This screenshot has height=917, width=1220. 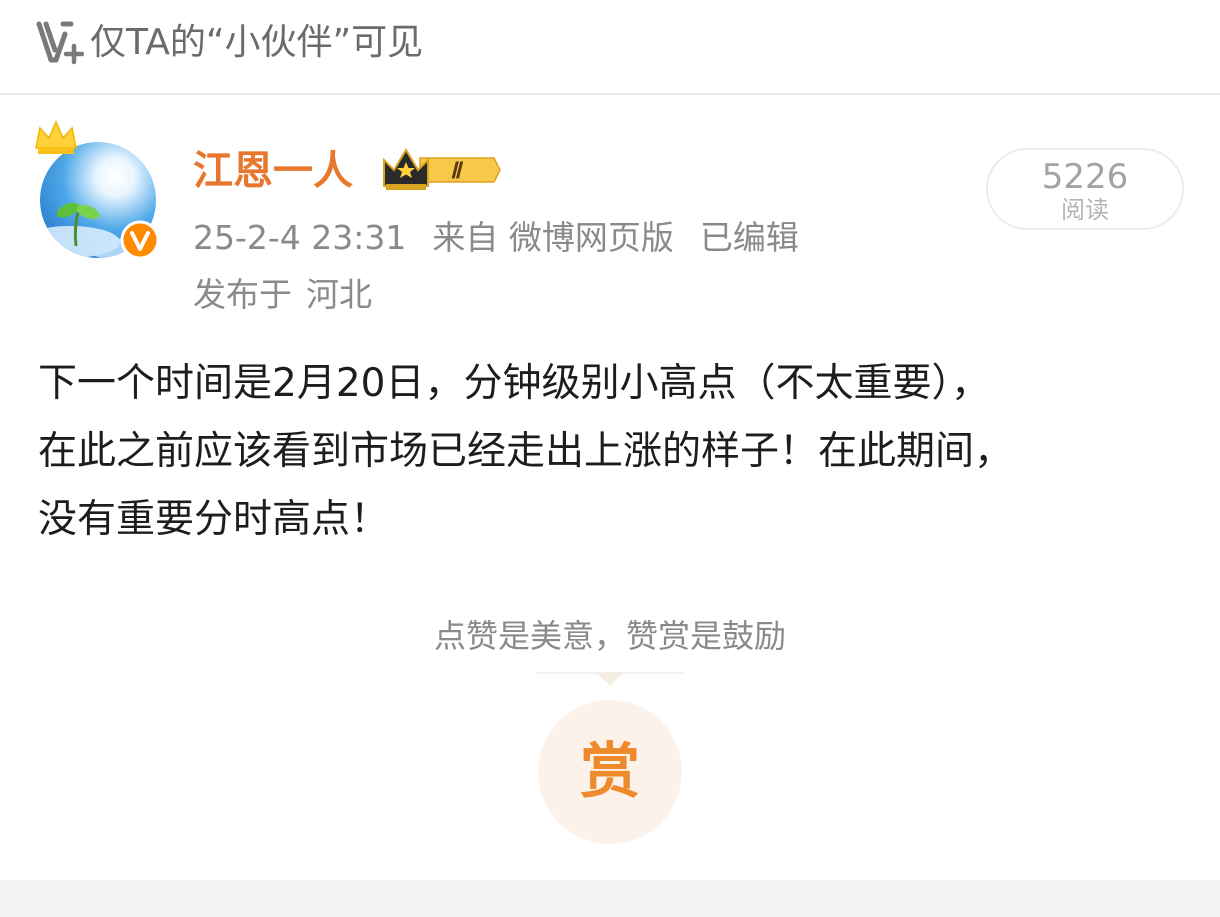 I want to click on edited-label: 已编辑, so click(x=749, y=237).